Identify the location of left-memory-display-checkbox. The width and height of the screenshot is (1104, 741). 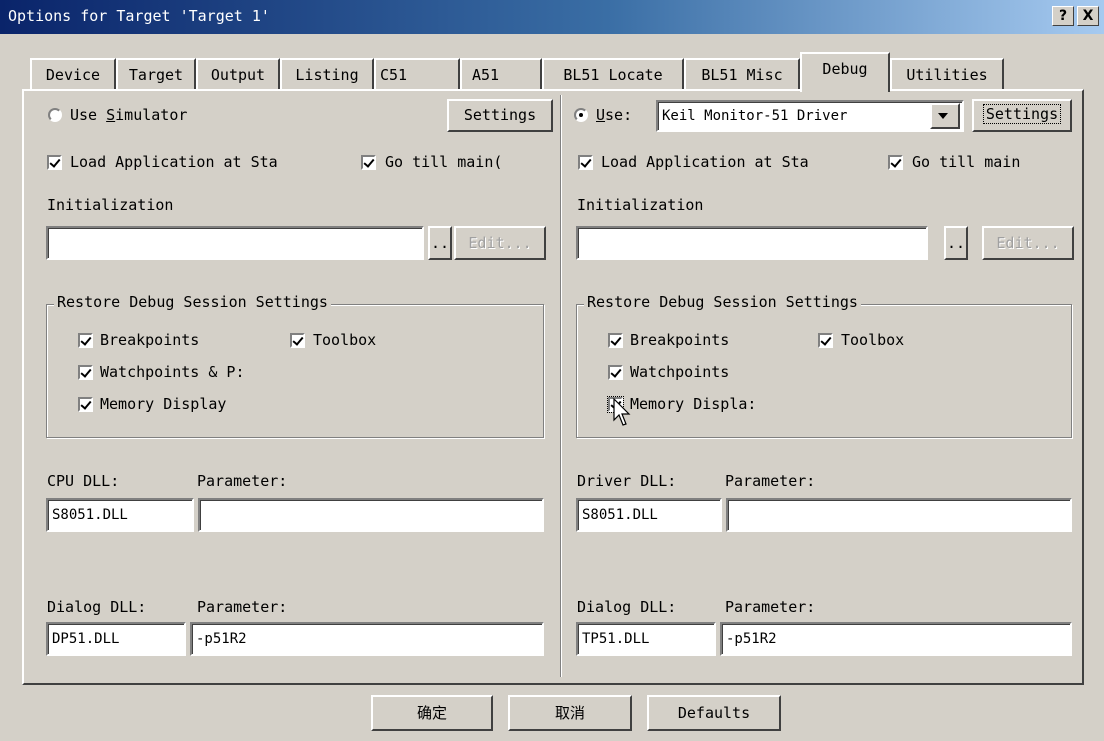
(85, 404).